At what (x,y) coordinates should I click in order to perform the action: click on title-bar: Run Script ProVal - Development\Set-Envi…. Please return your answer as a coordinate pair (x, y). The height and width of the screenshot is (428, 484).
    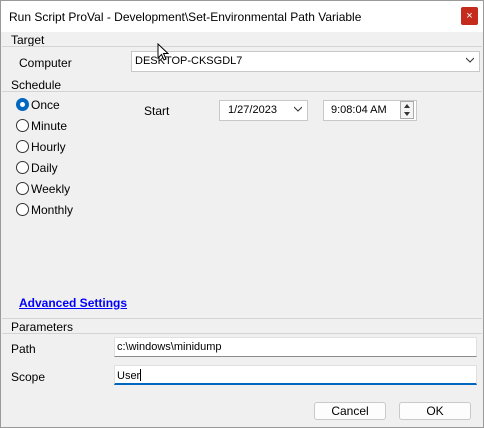
    Looking at the image, I should click on (242, 16).